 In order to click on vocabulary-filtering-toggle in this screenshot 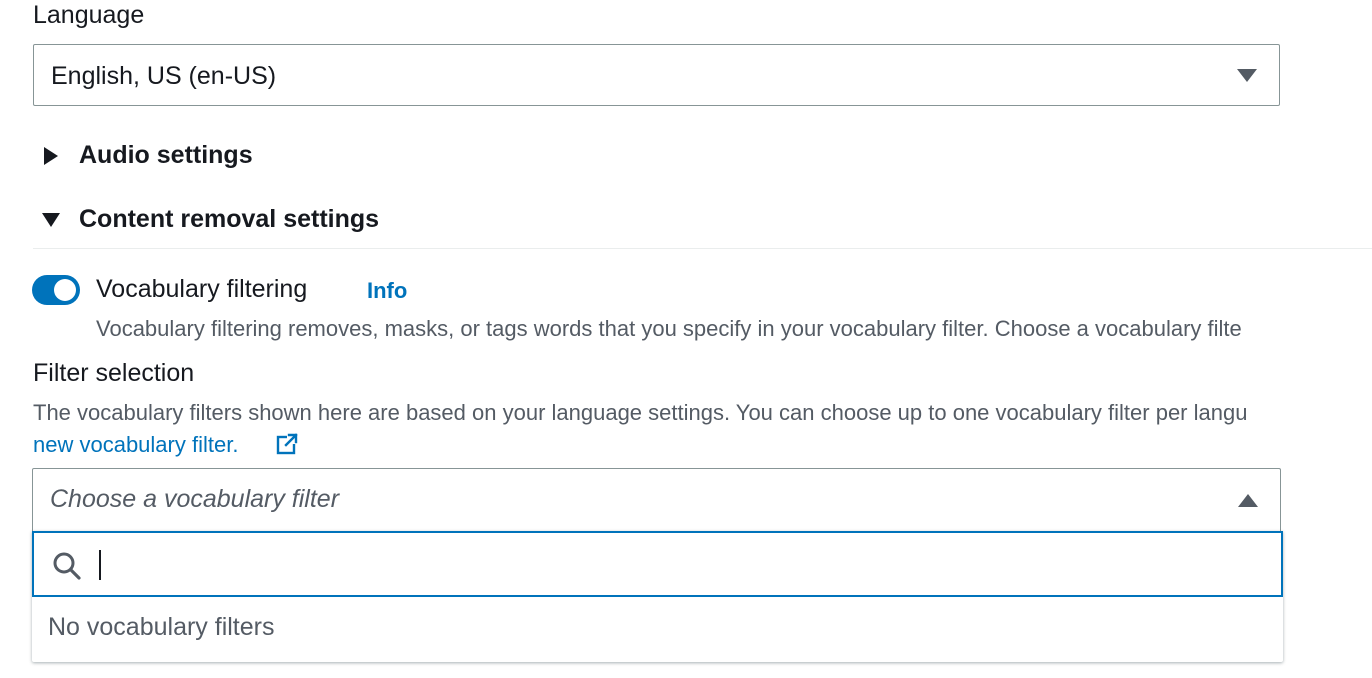, I will do `click(56, 290)`.